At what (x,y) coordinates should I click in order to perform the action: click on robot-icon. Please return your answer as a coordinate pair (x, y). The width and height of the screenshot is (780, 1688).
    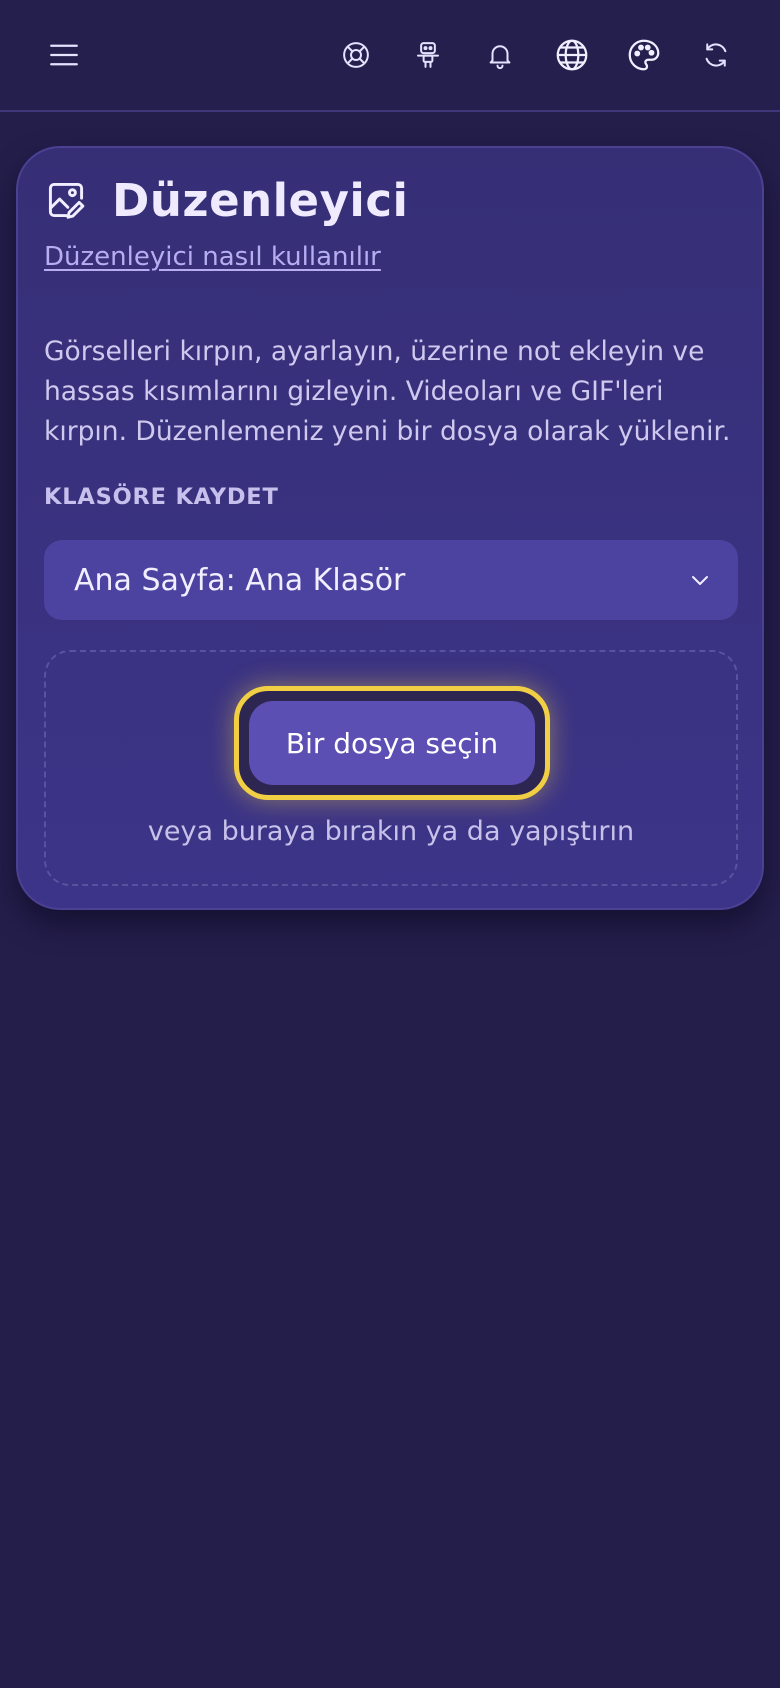
    Looking at the image, I should click on (428, 55).